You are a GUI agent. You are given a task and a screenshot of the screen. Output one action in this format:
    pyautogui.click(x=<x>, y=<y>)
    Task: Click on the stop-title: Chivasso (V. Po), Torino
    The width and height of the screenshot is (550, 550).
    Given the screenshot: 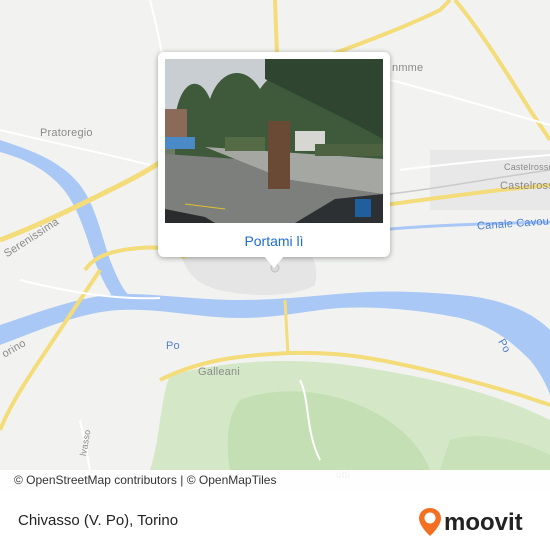 What is the action you would take?
    pyautogui.click(x=98, y=520)
    